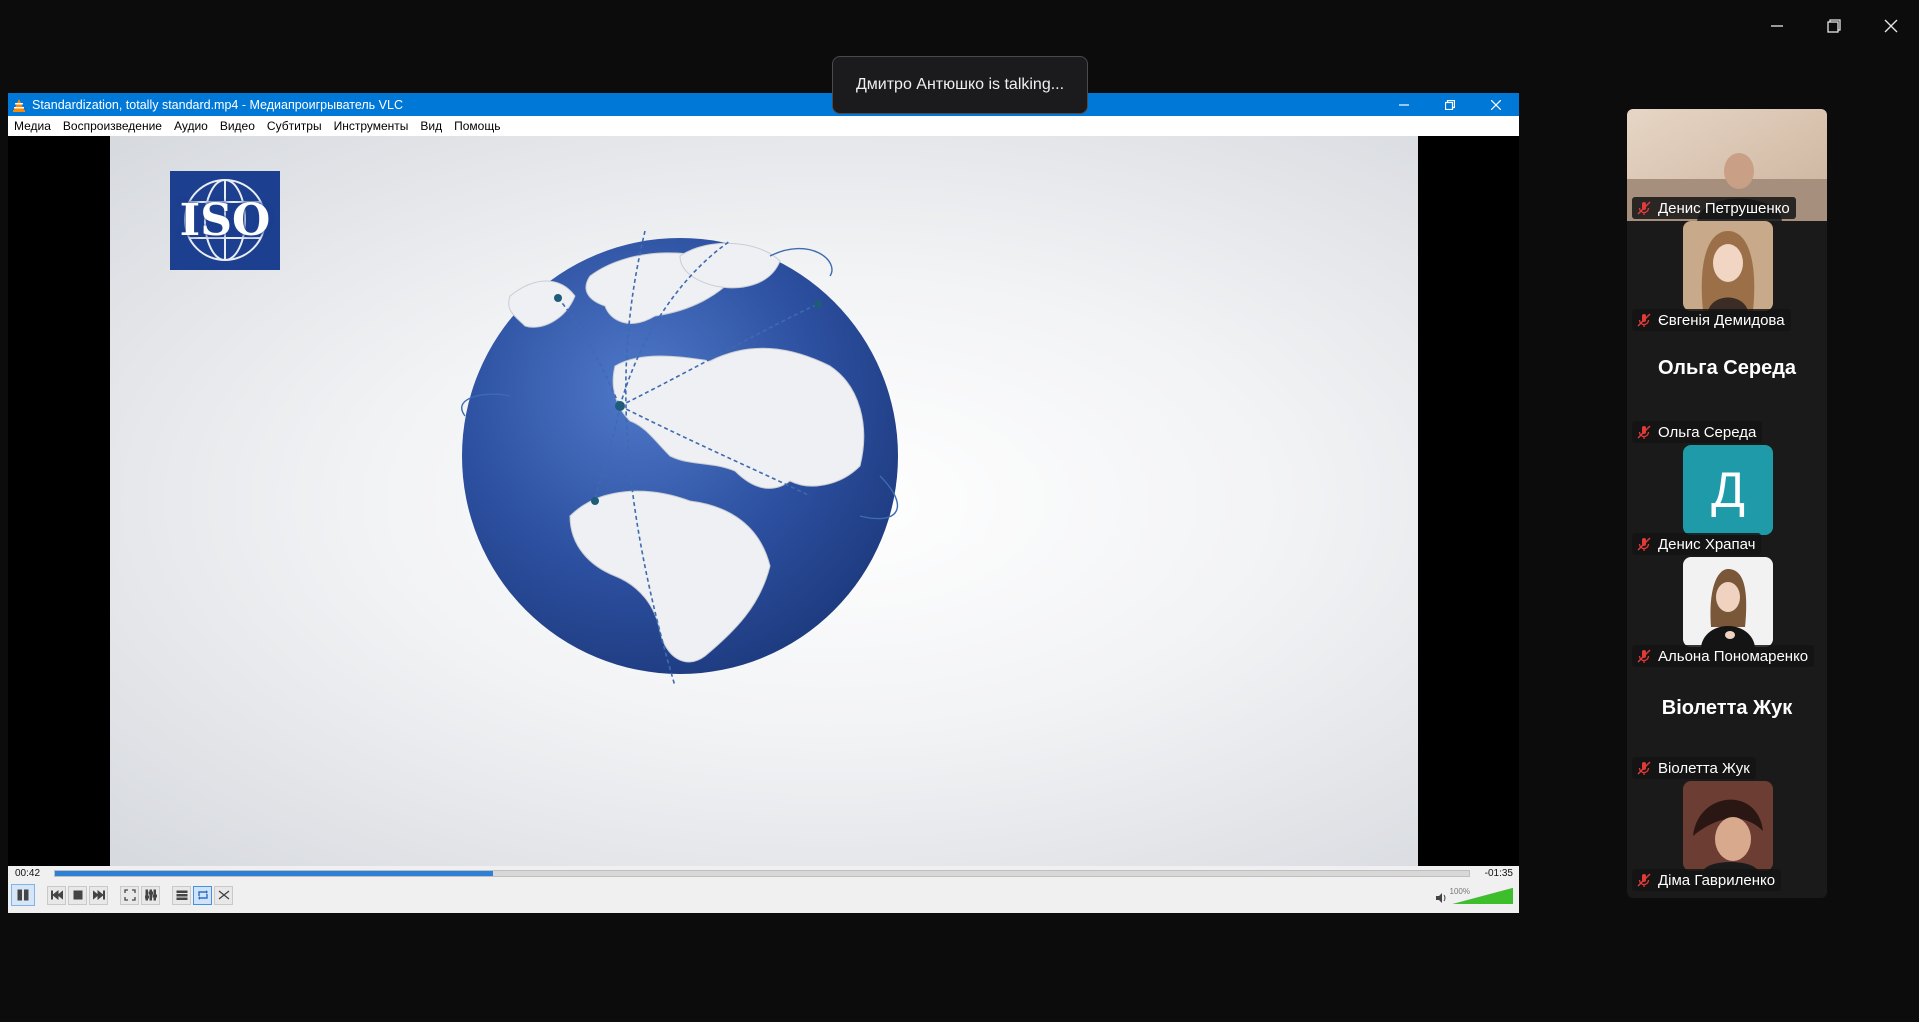  I want to click on loop-icon, so click(202, 895).